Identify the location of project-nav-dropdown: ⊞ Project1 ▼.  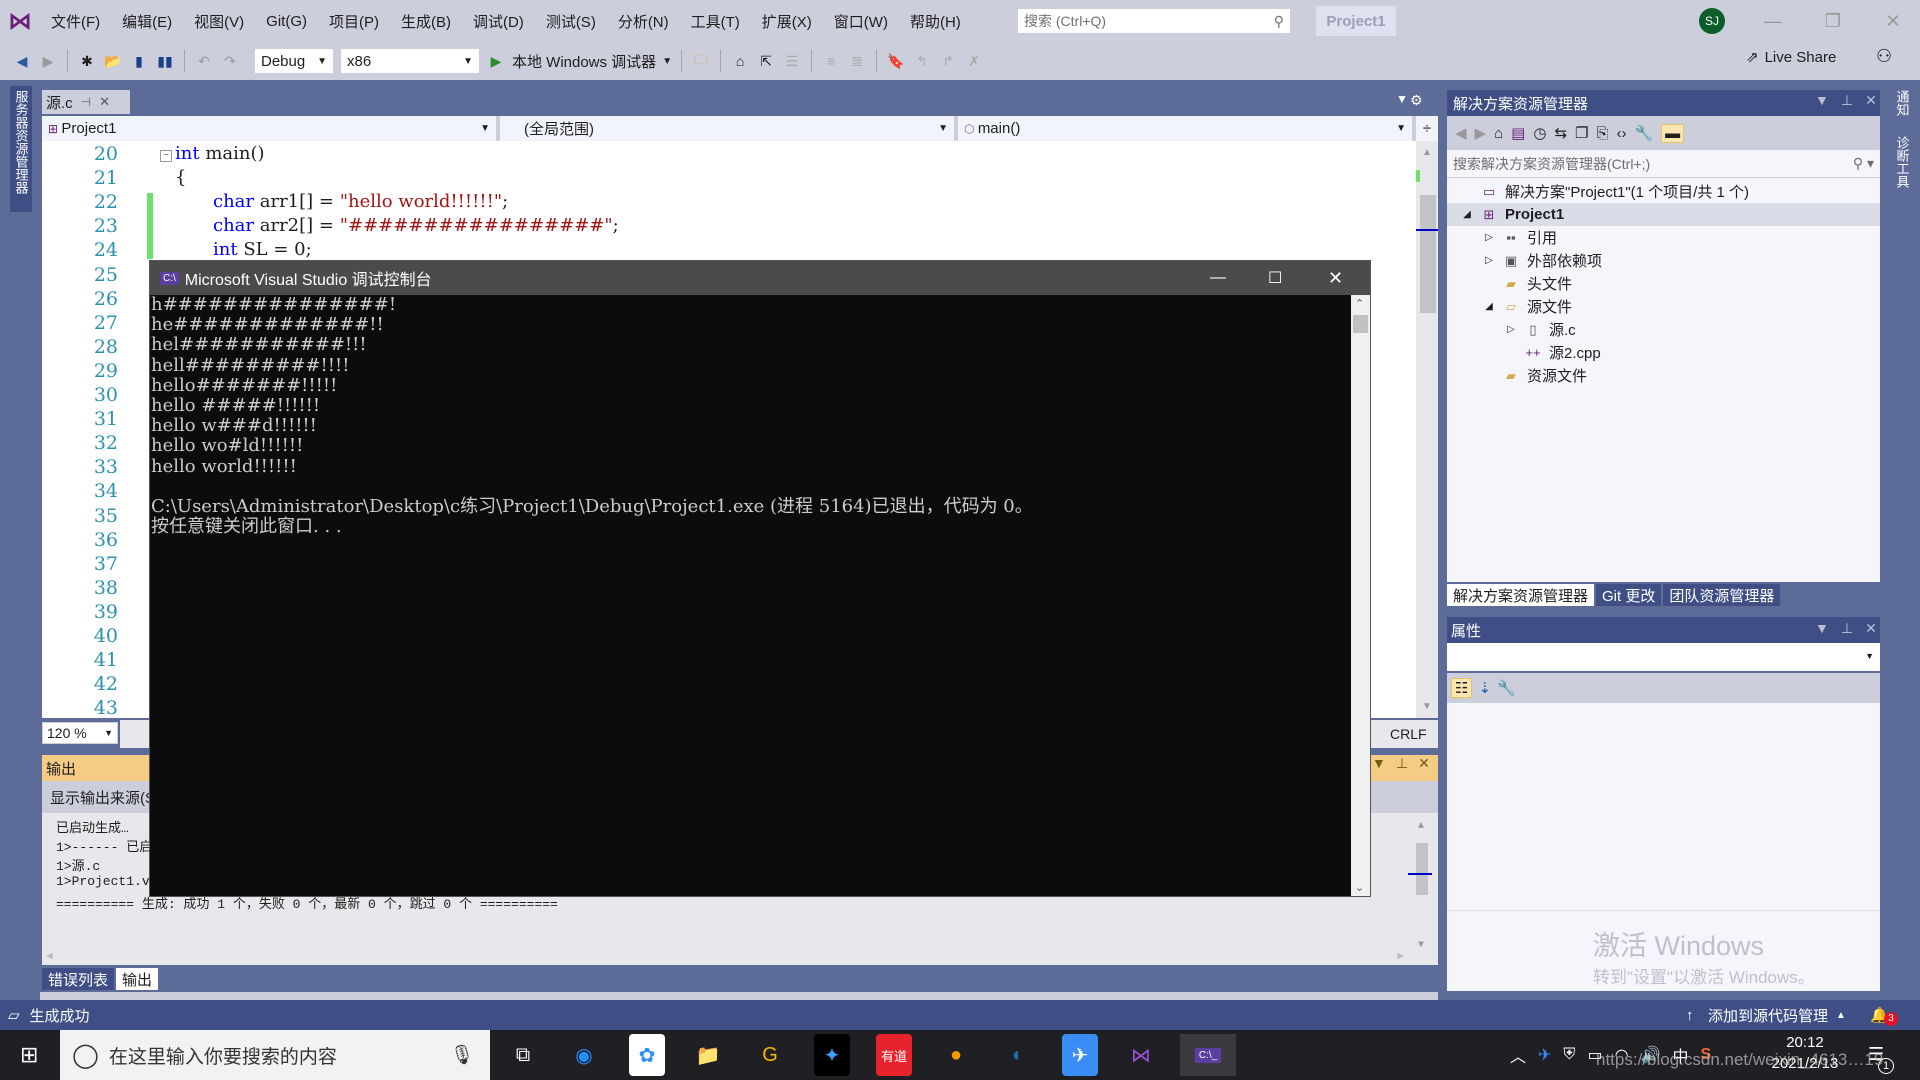
(271, 128).